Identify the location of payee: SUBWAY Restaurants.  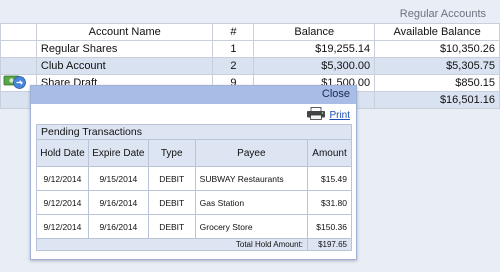
(251, 178).